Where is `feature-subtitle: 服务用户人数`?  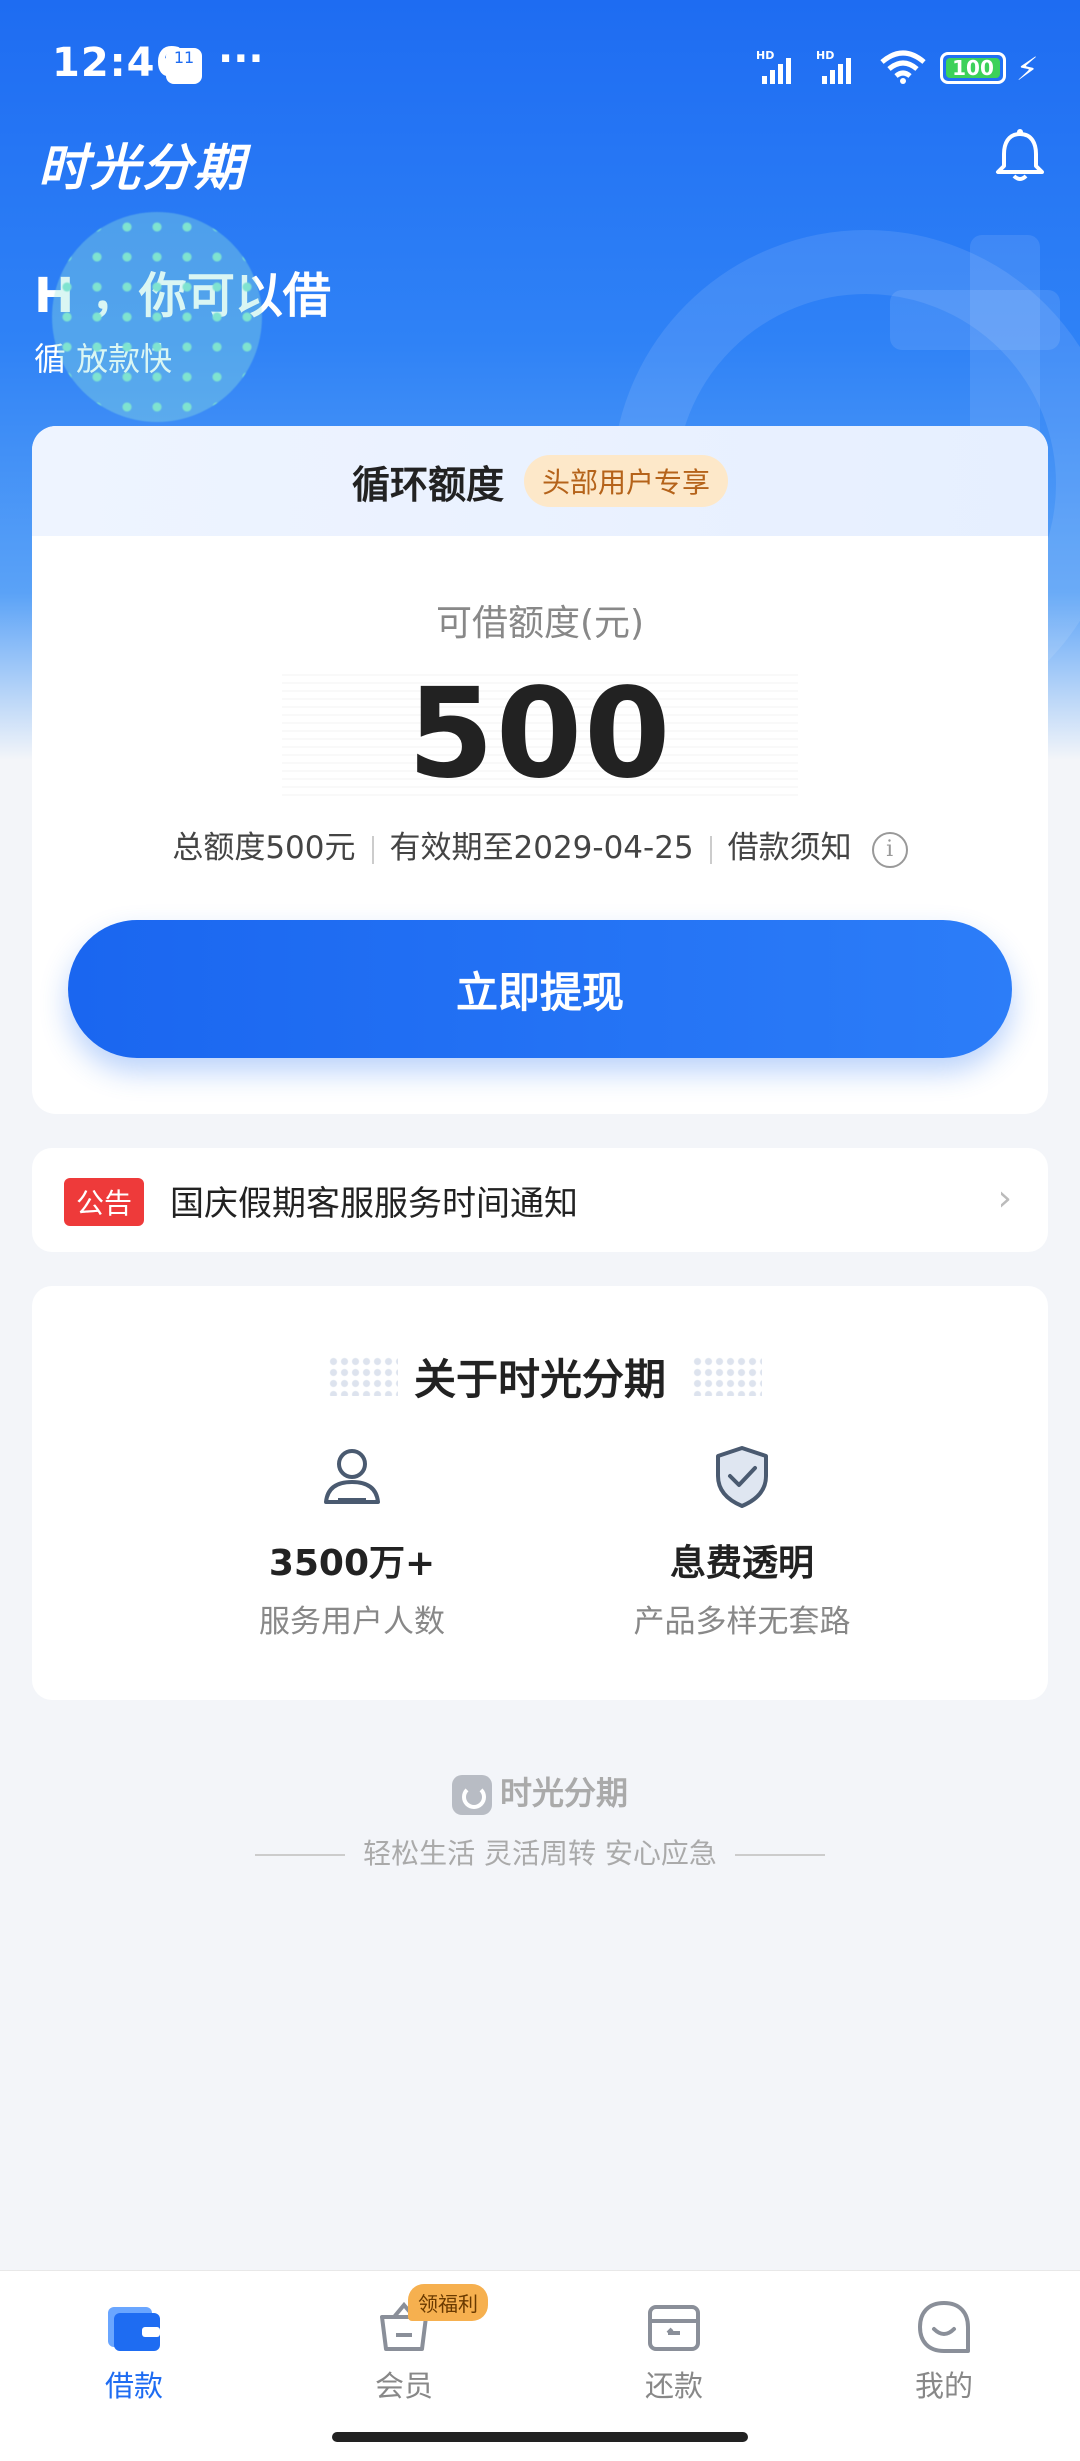
feature-subtitle: 服务用户人数 is located at coordinates (352, 1622).